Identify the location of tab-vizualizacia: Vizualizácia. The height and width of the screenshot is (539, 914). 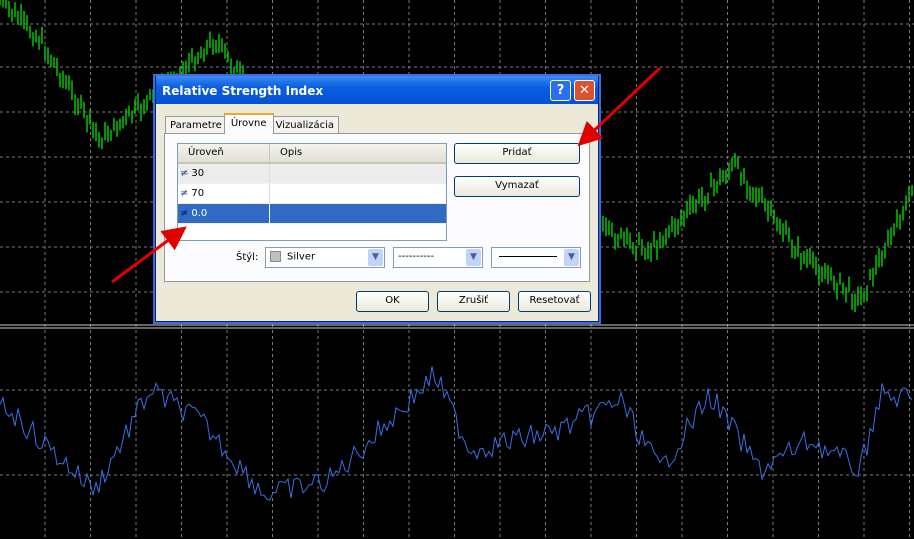
(305, 125).